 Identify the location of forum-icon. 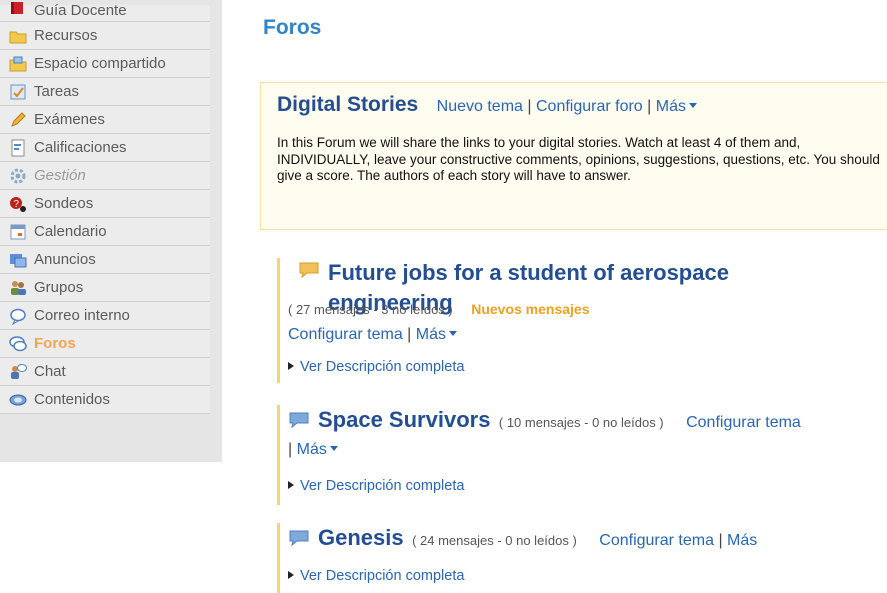
(18, 344).